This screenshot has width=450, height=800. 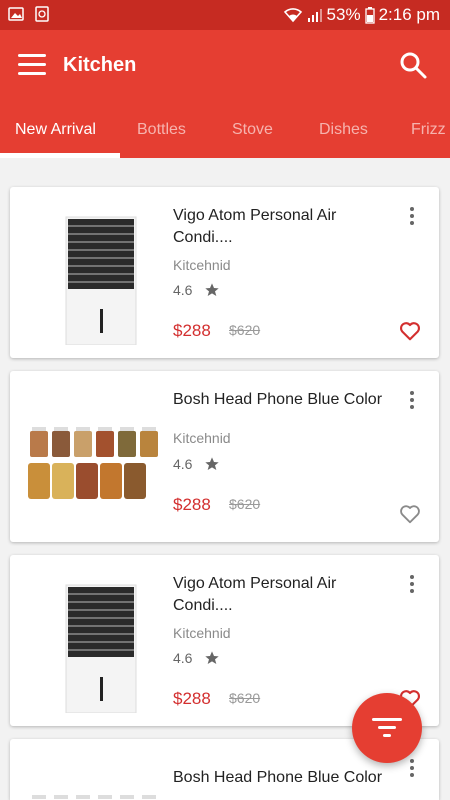 I want to click on clock: 2:16 pm, so click(x=409, y=14).